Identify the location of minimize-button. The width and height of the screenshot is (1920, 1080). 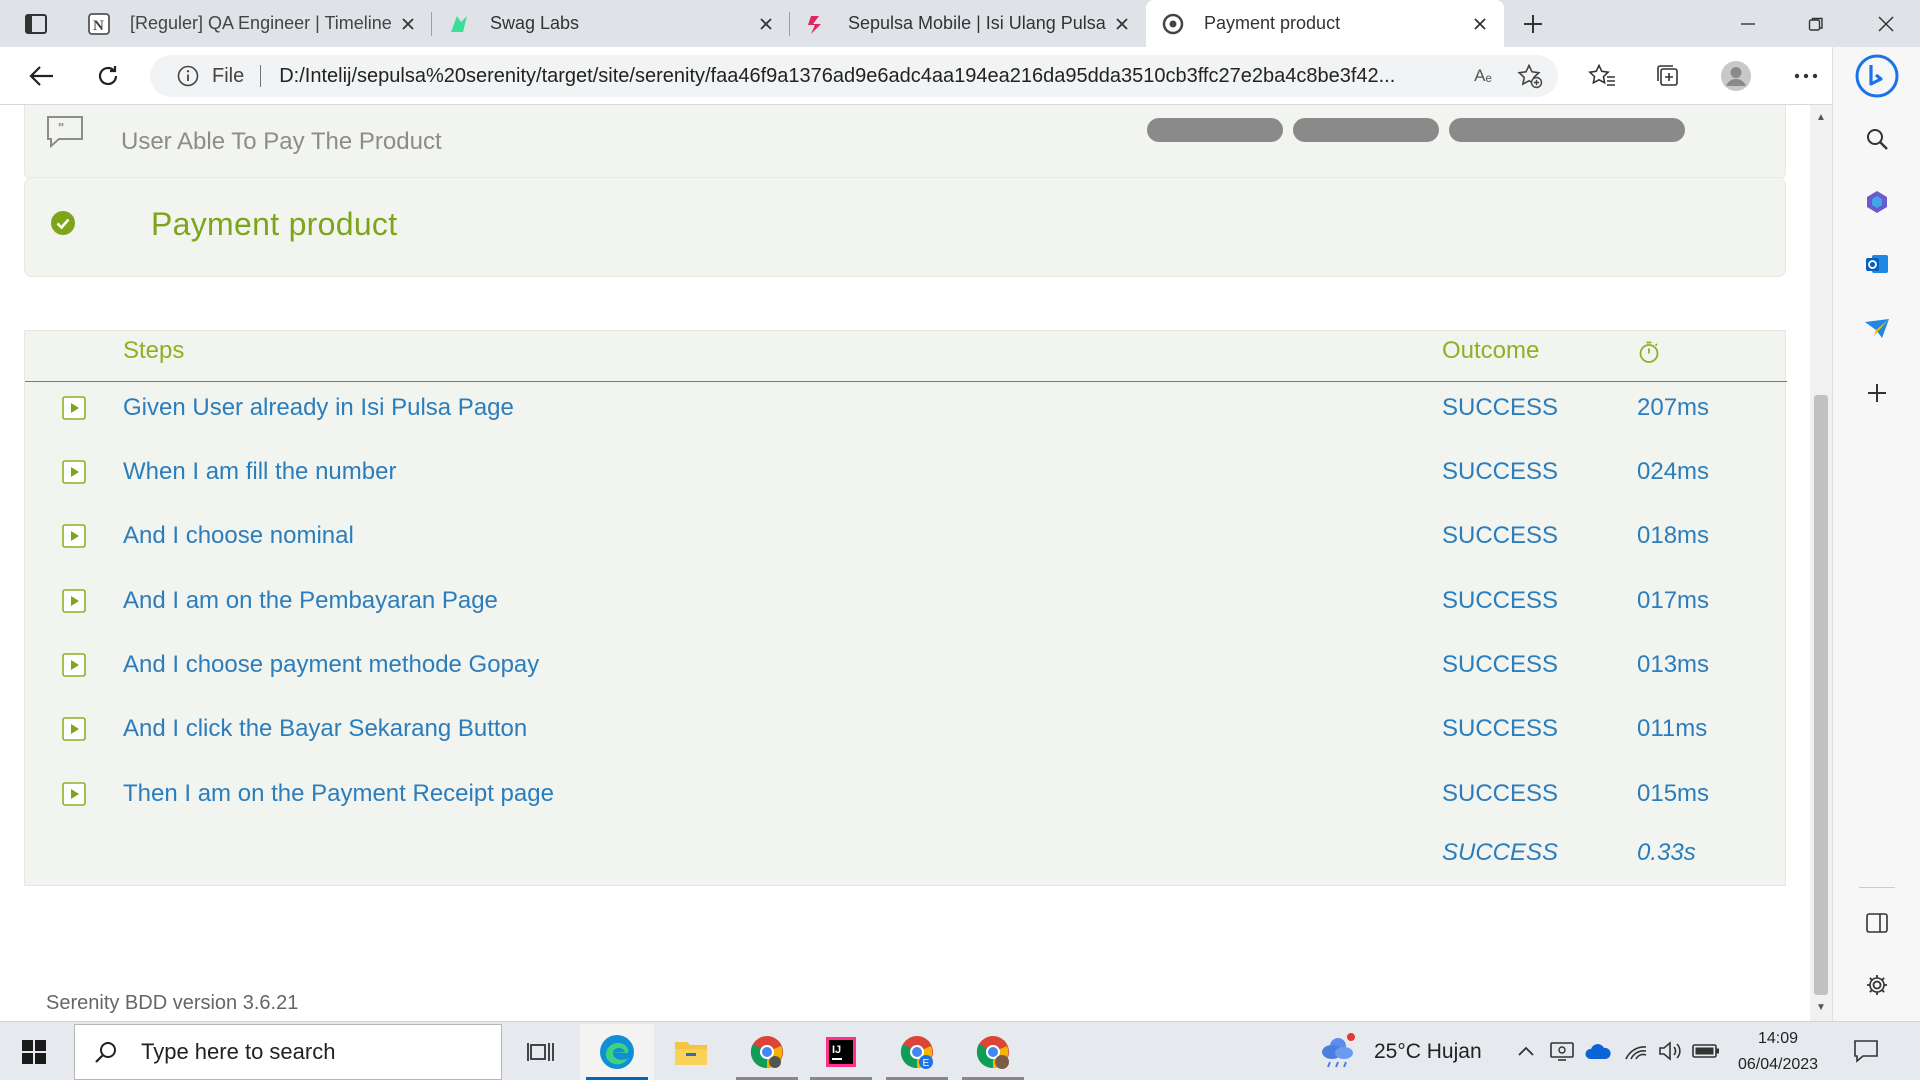
(1748, 23).